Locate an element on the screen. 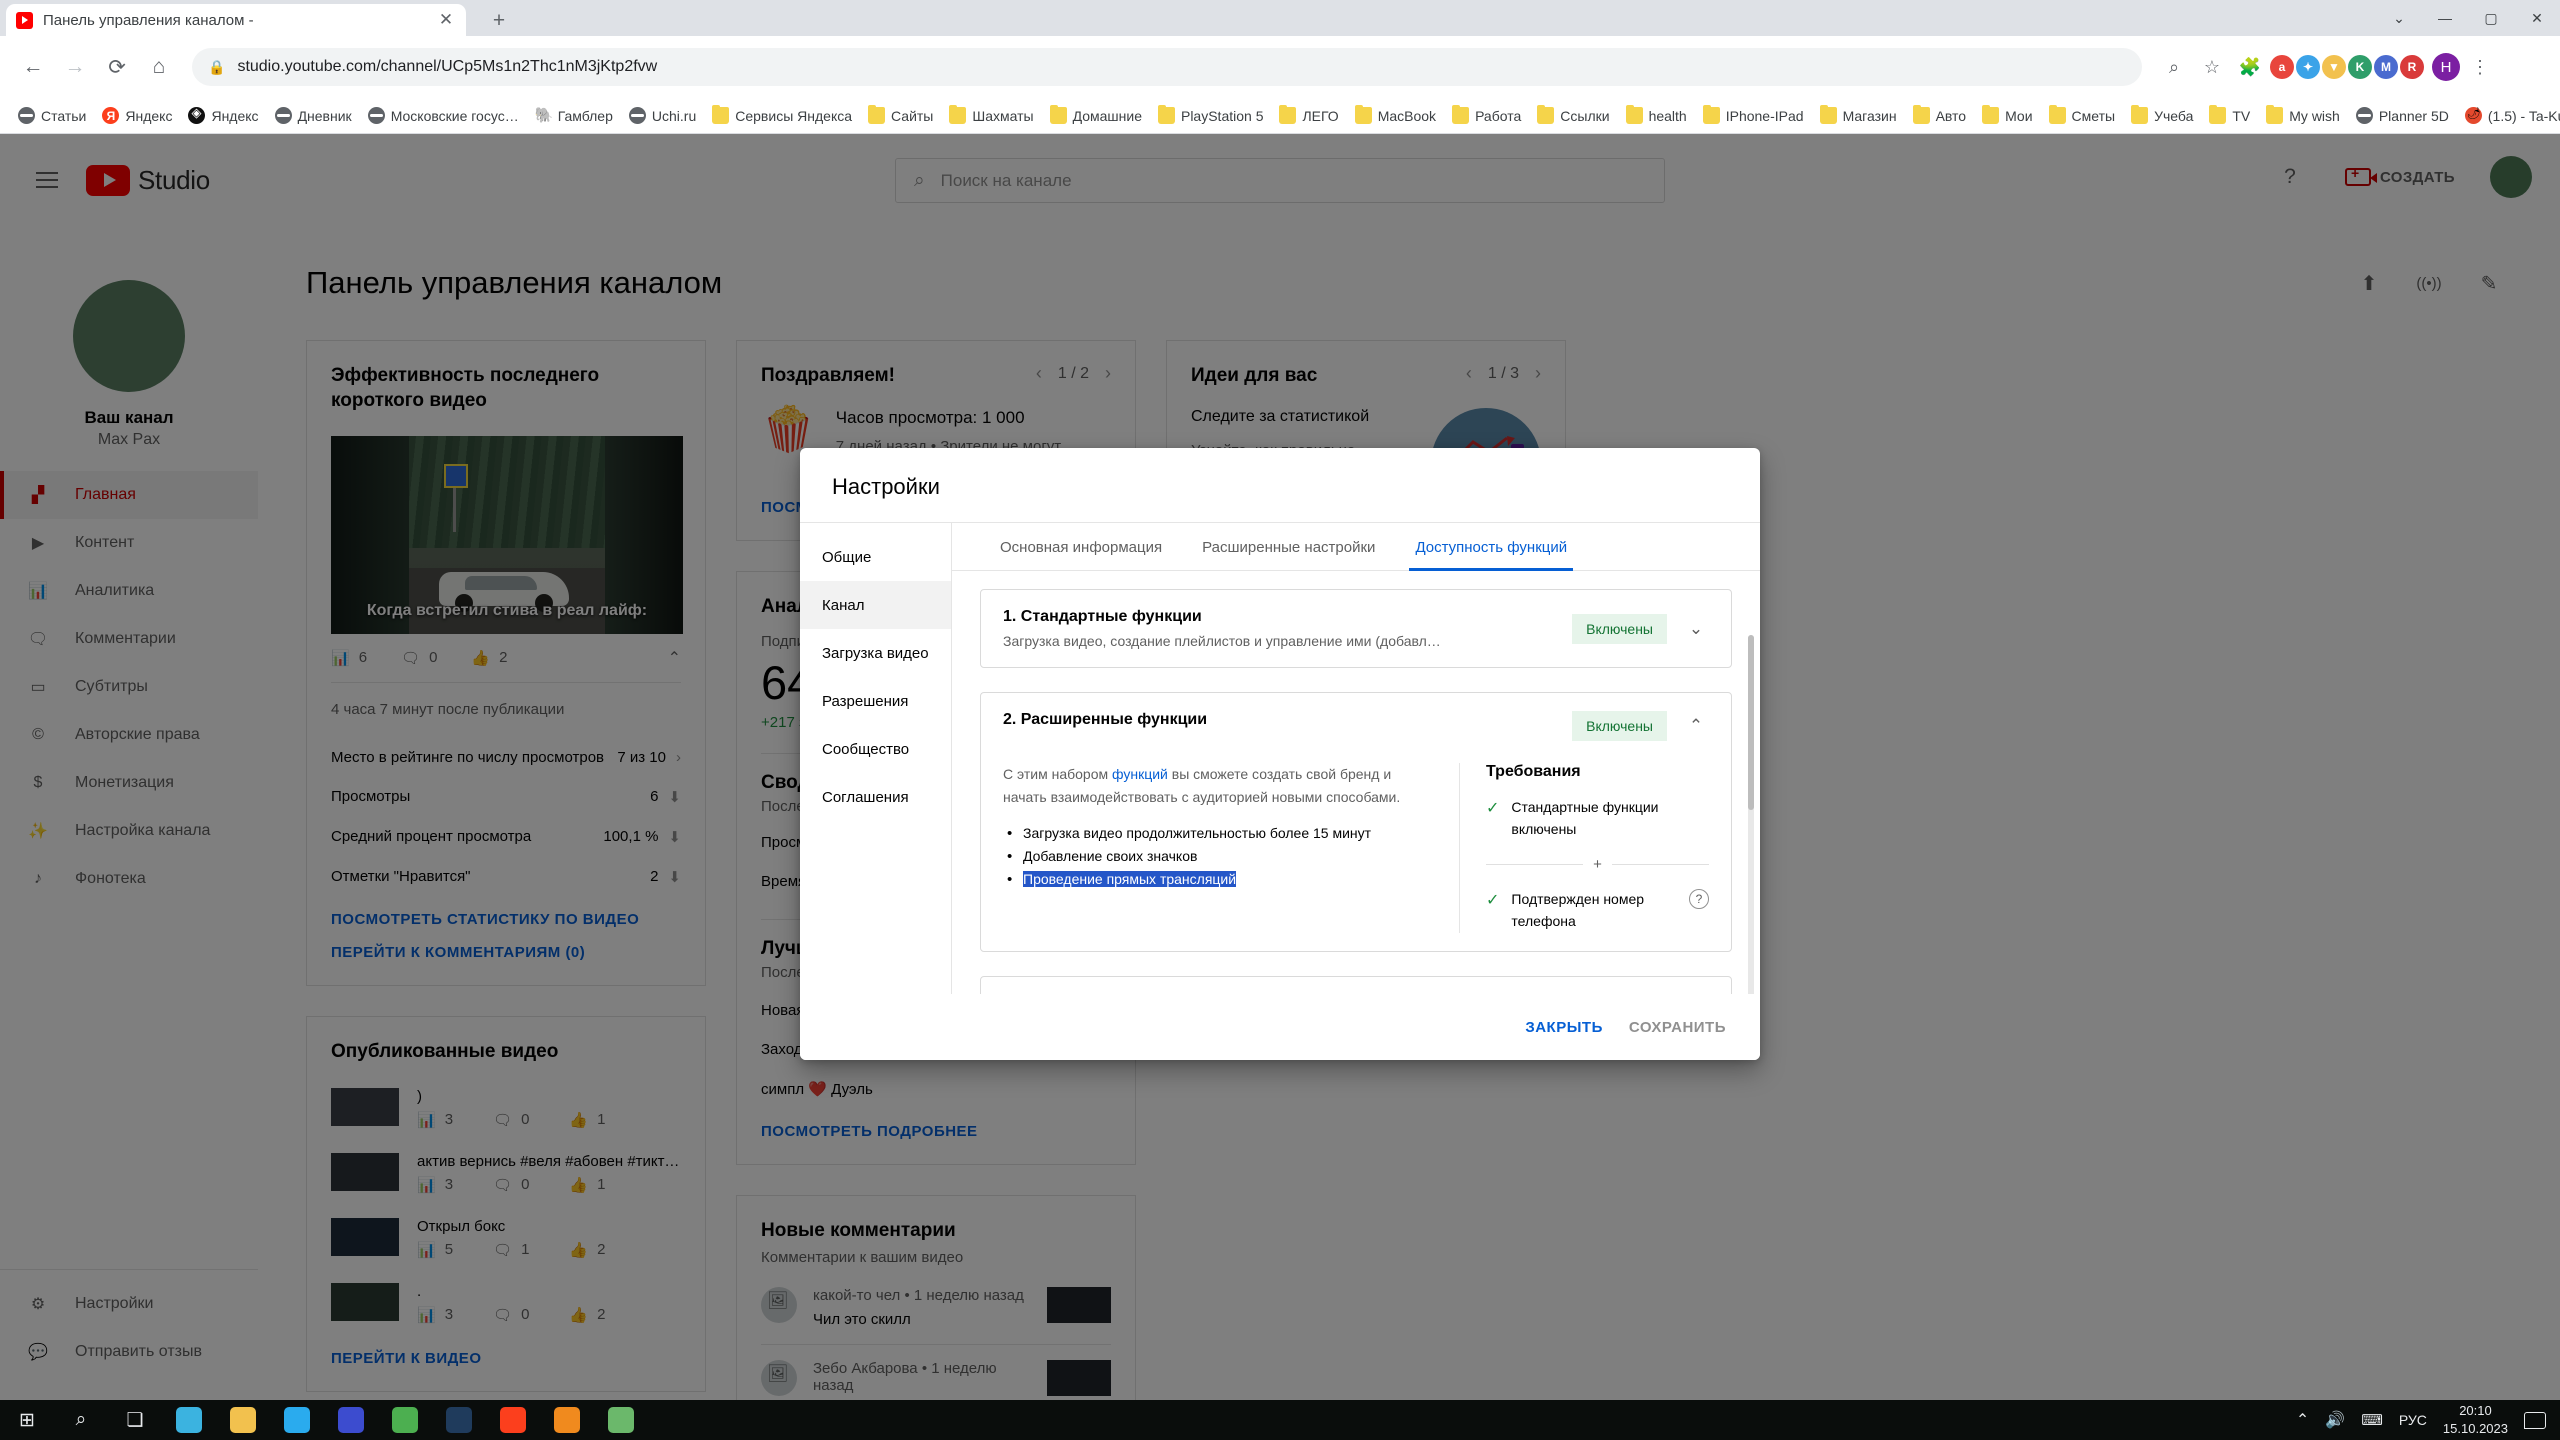 The height and width of the screenshot is (1440, 2560). bookmark-item: Ссылки is located at coordinates (1573, 116).